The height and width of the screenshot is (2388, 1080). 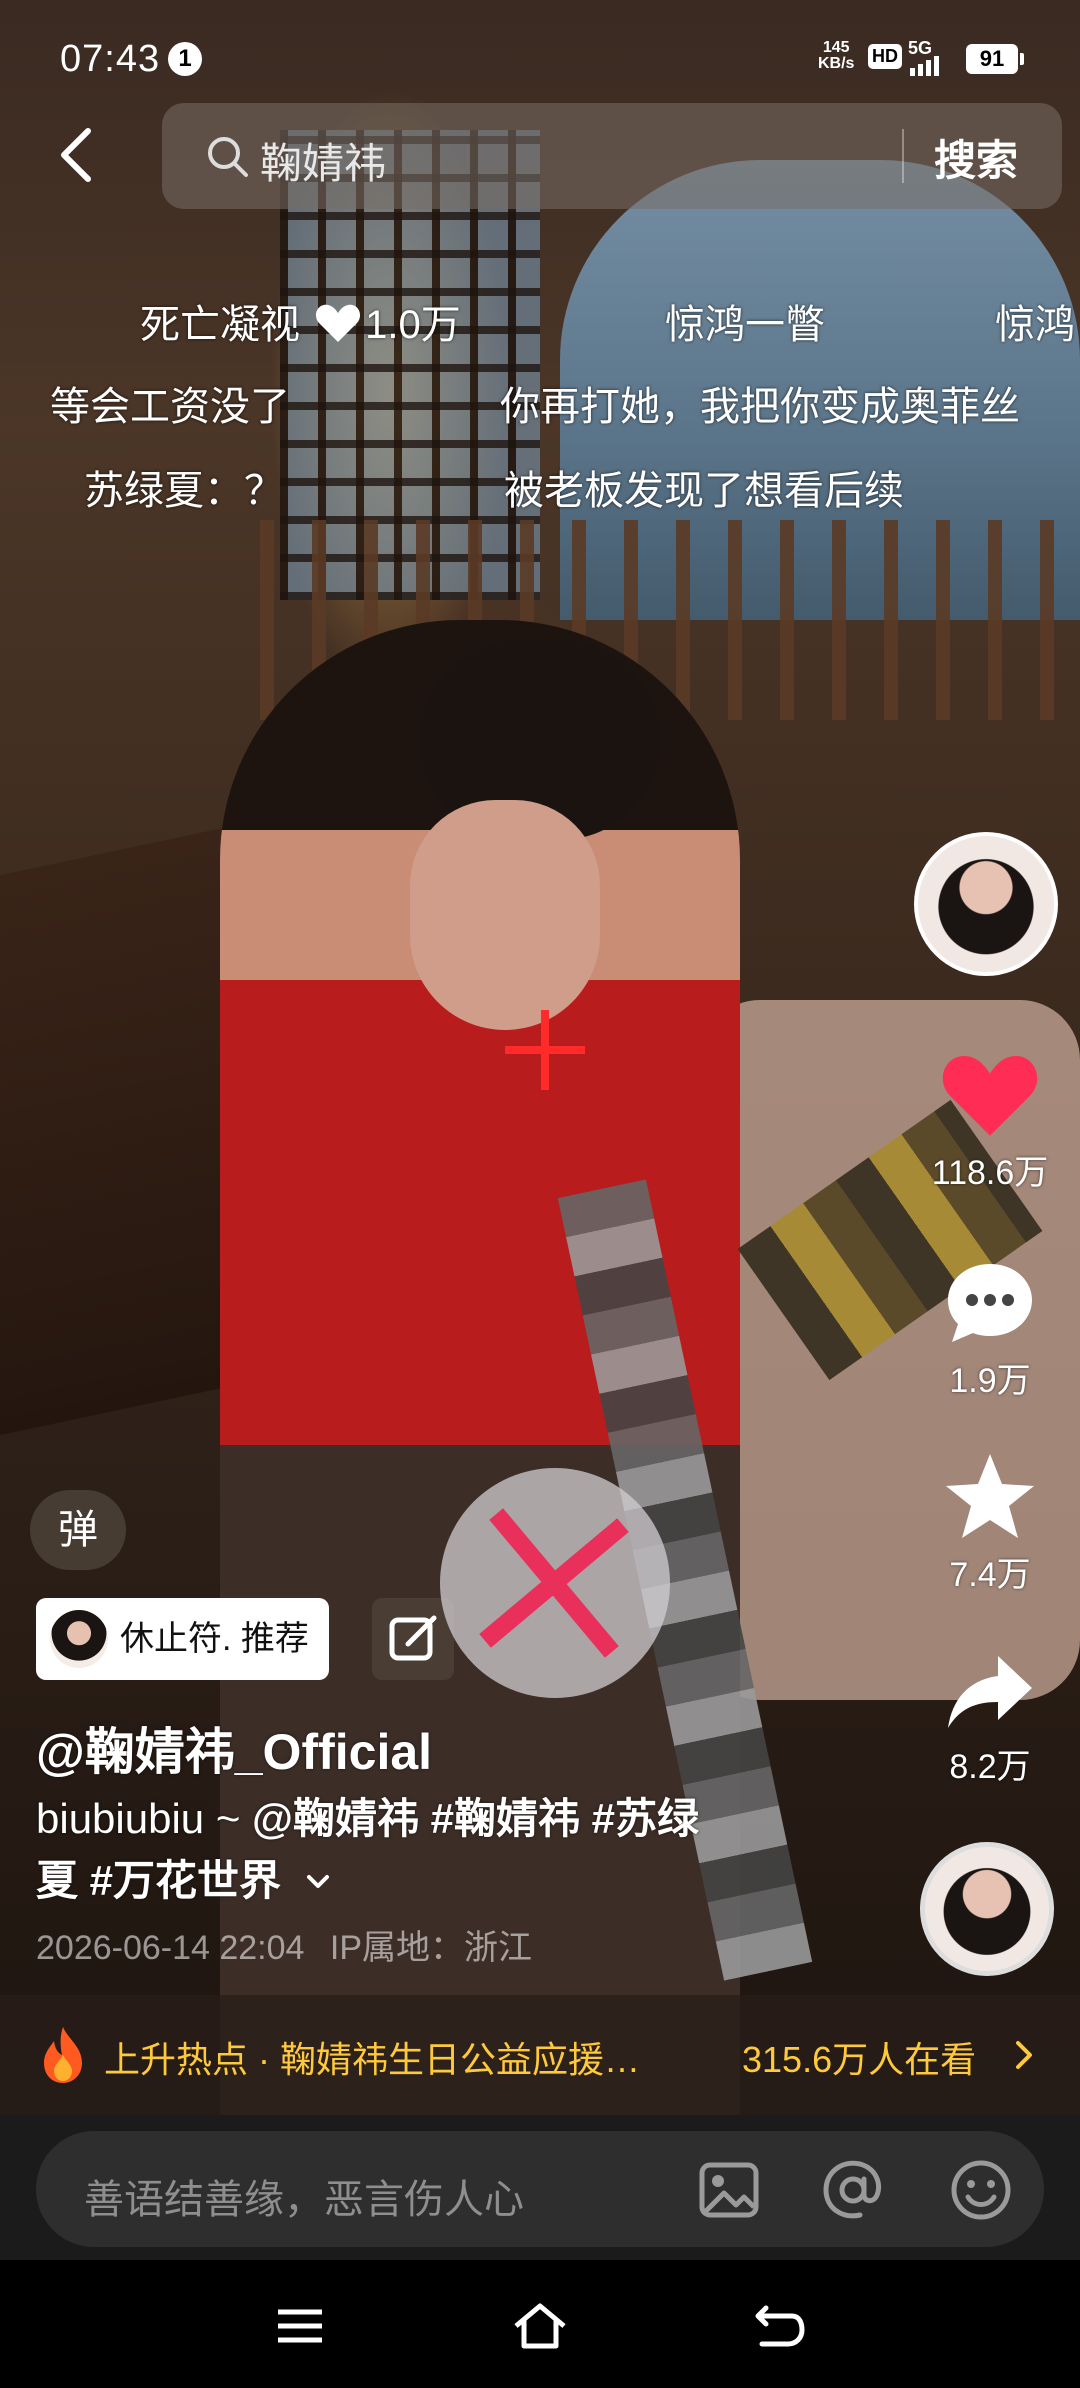 I want to click on notification-badge: 1, so click(x=185, y=59).